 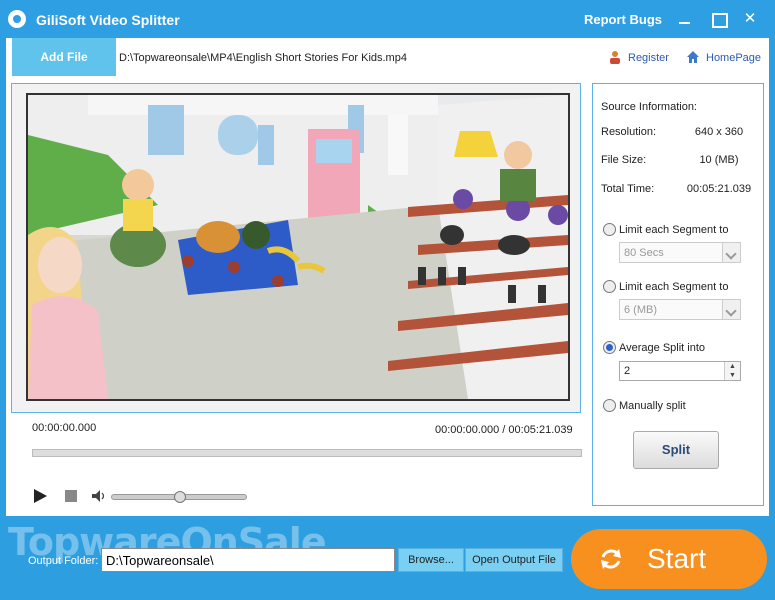 I want to click on average-split-spinbox: 2 ▲ ▼, so click(x=680, y=371).